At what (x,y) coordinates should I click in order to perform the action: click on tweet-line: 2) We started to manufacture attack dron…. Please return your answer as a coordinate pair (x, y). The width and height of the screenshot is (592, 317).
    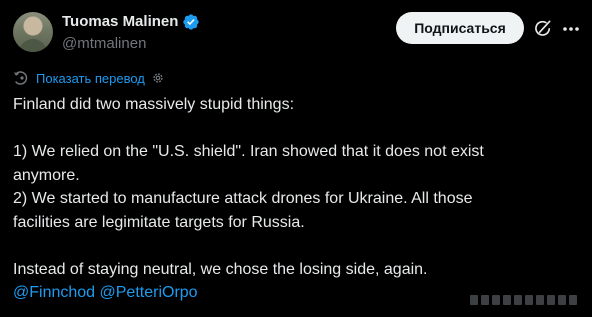
    Looking at the image, I should click on (243, 198).